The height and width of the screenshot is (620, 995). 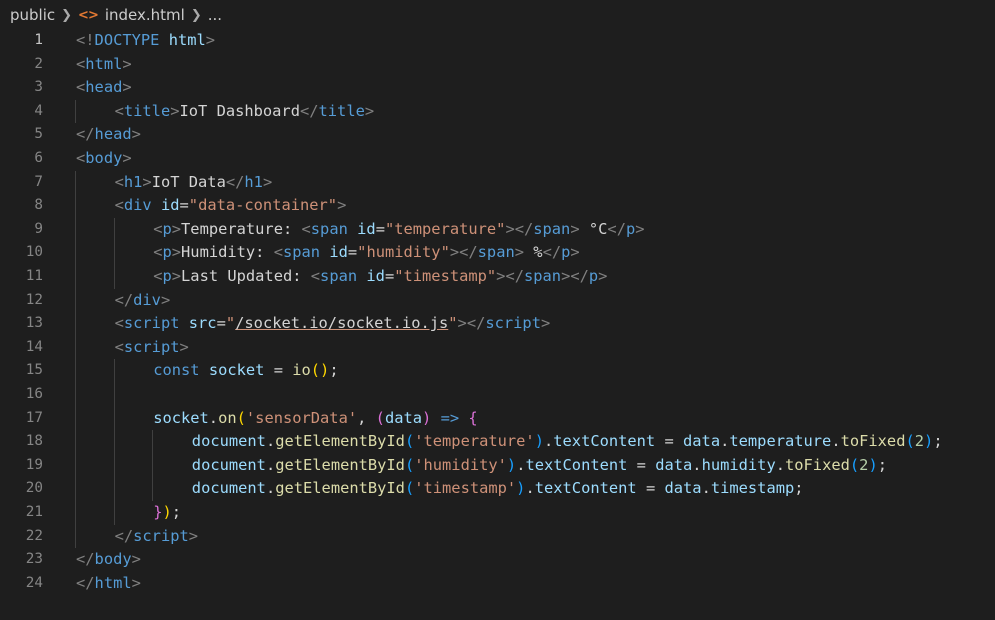 I want to click on code-token: IoT Dashboard, so click(x=239, y=110).